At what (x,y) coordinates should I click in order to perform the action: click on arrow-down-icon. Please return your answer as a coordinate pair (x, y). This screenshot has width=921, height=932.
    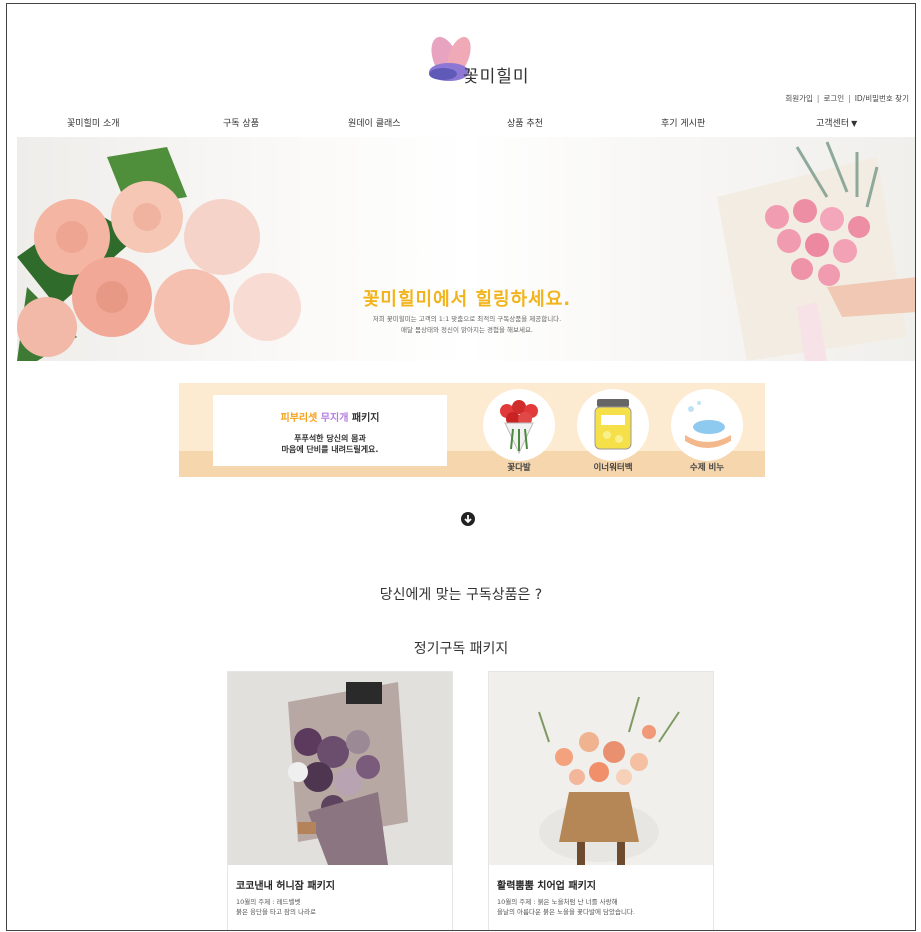
    Looking at the image, I should click on (468, 519).